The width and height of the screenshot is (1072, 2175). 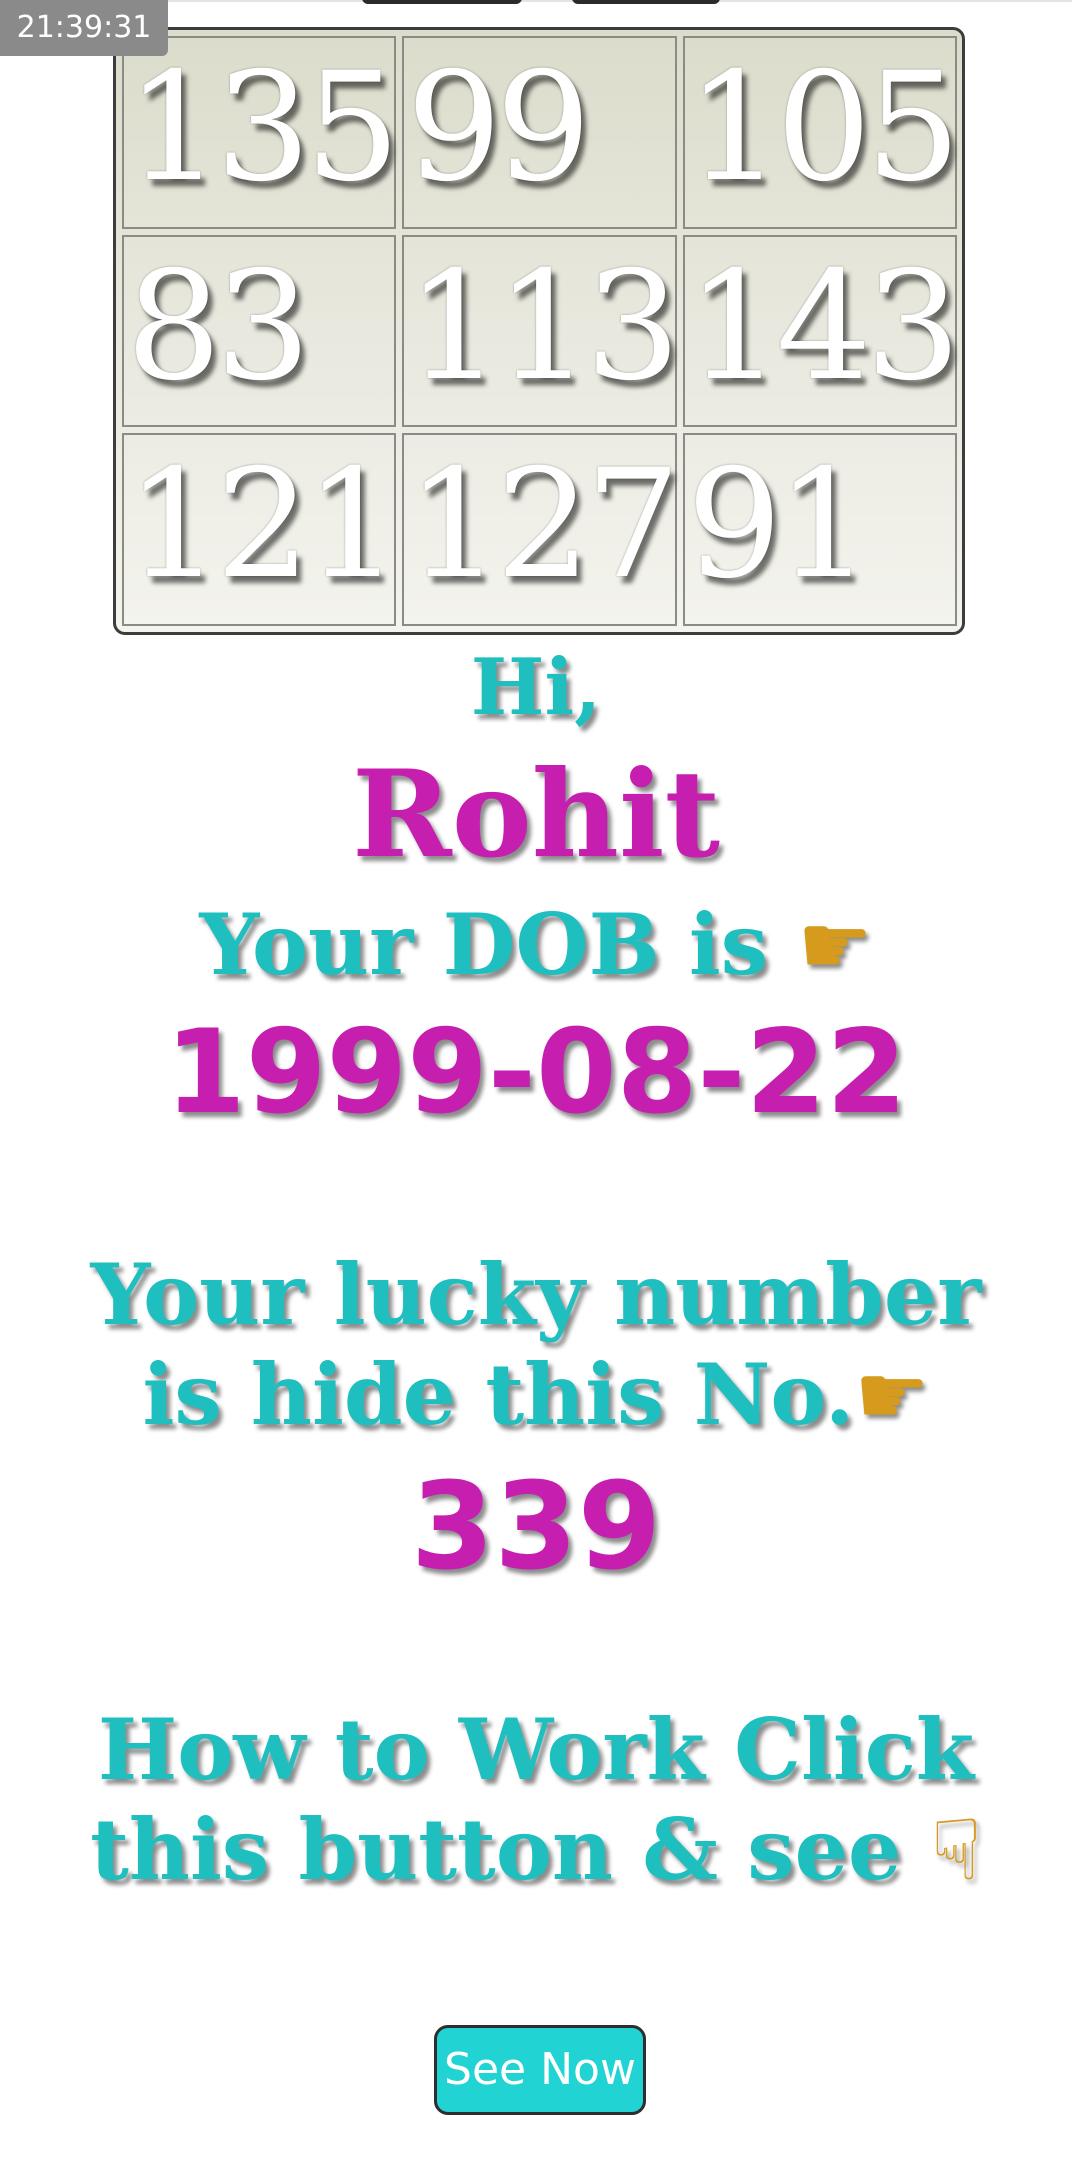 I want to click on grid-cell: 127, so click(x=541, y=529).